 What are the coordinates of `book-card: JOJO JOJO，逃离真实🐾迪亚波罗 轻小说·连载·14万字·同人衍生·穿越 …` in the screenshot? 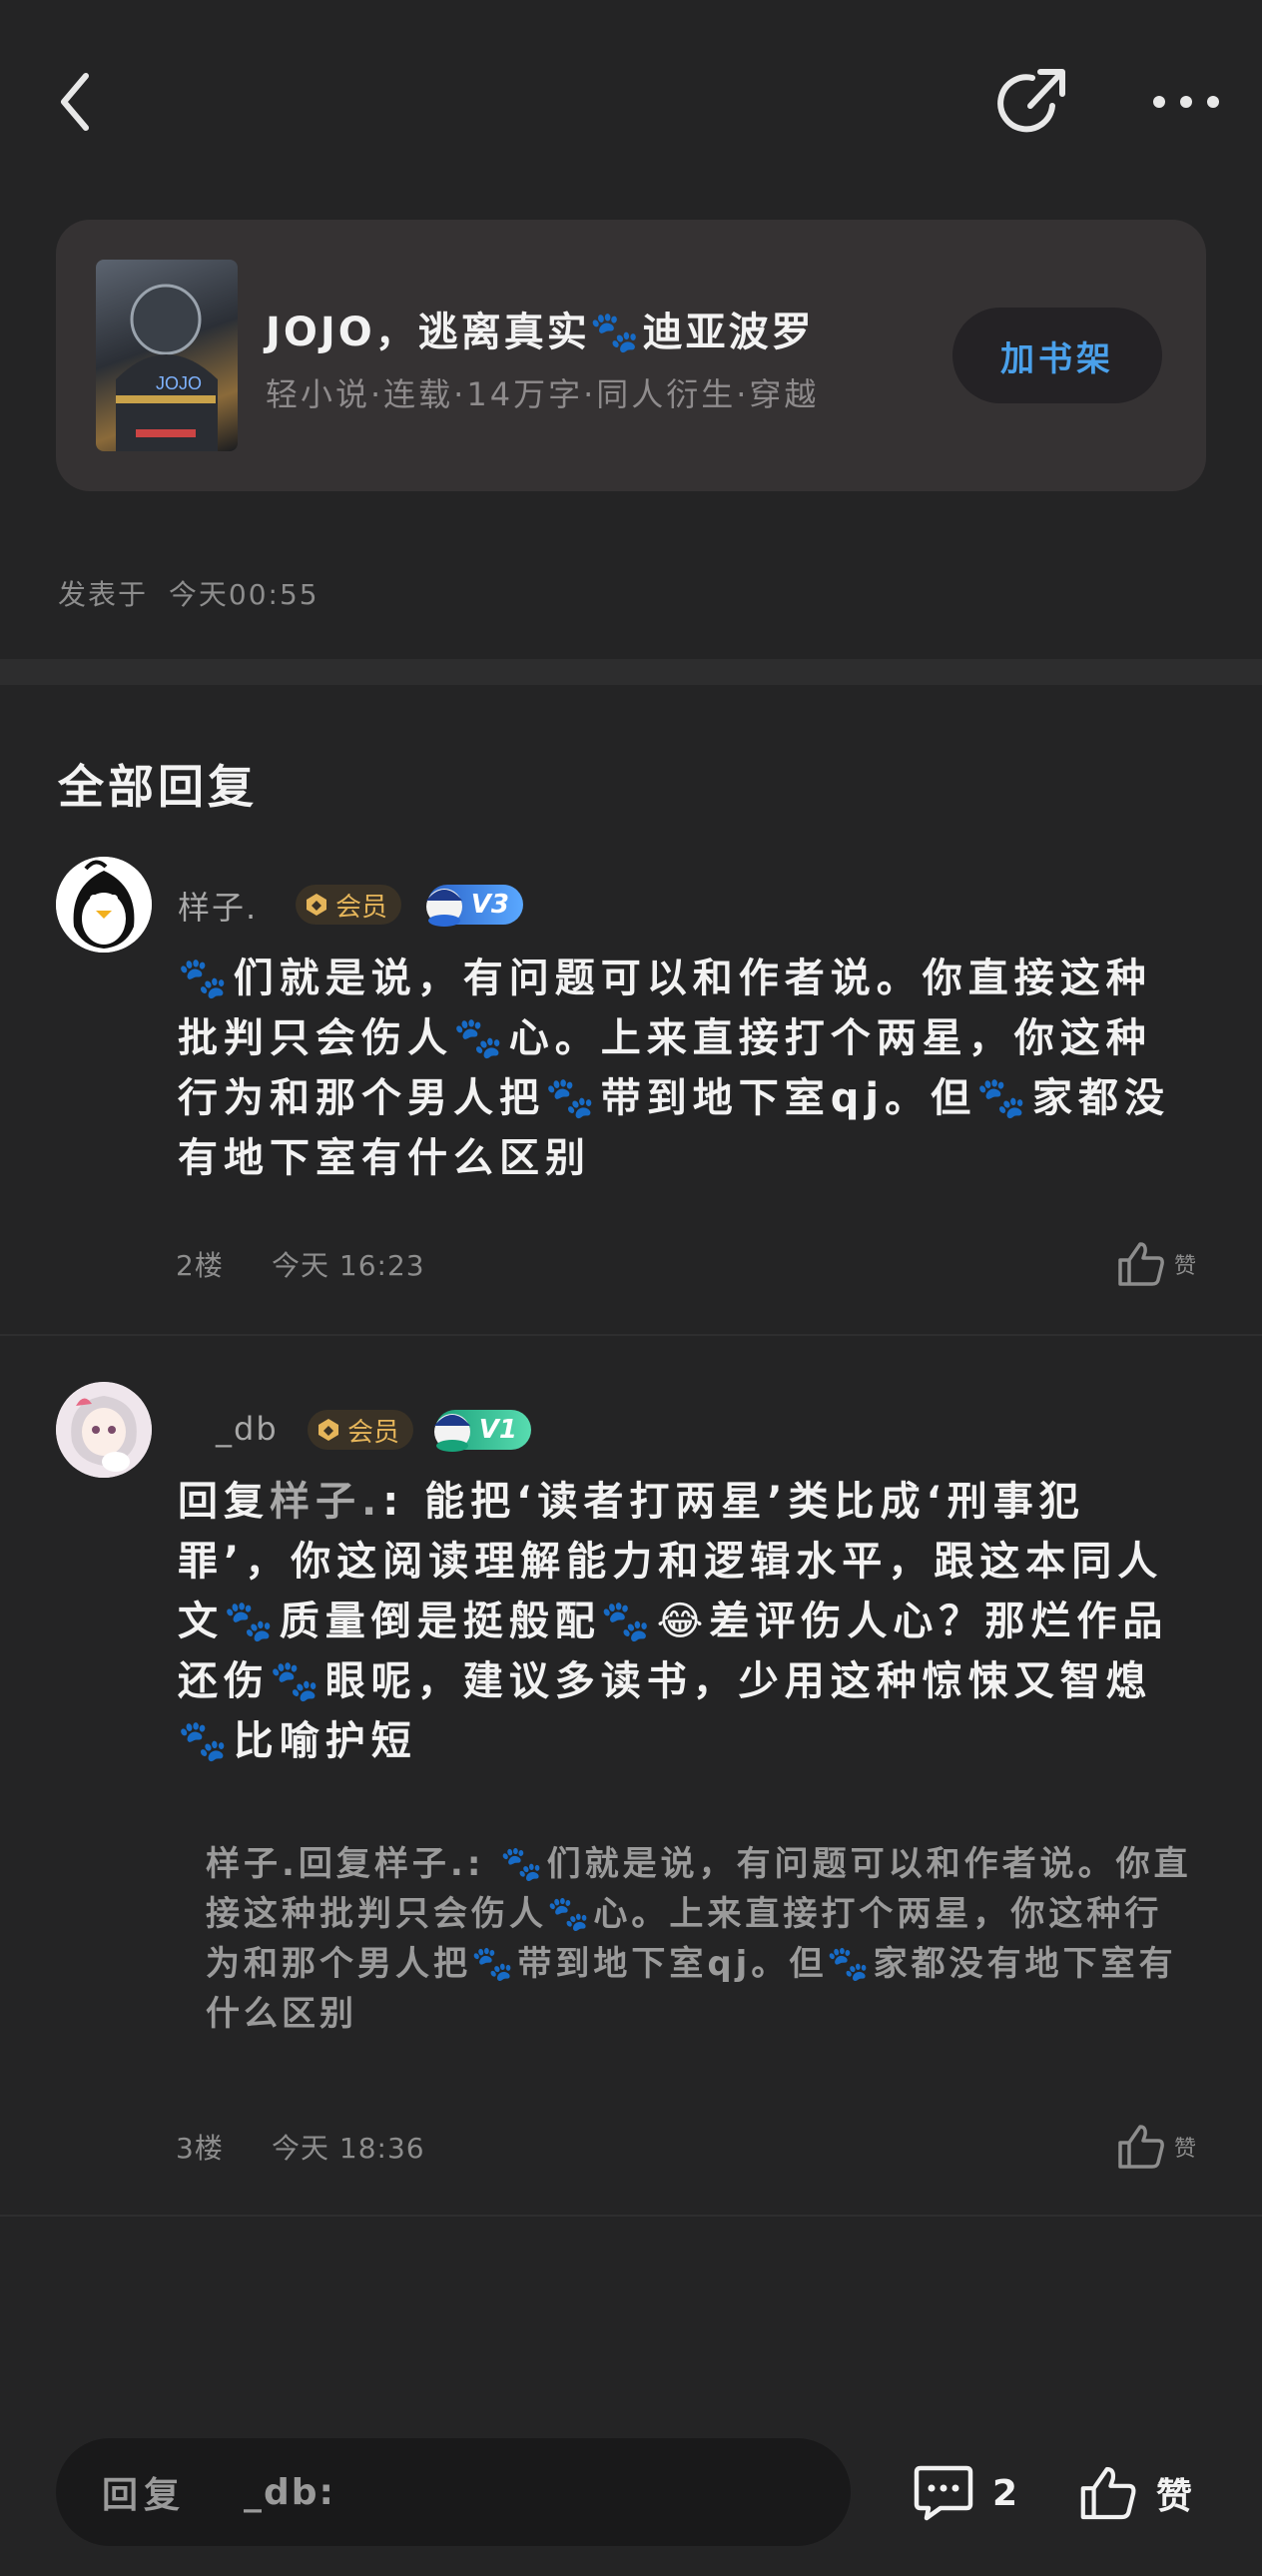 It's located at (631, 355).